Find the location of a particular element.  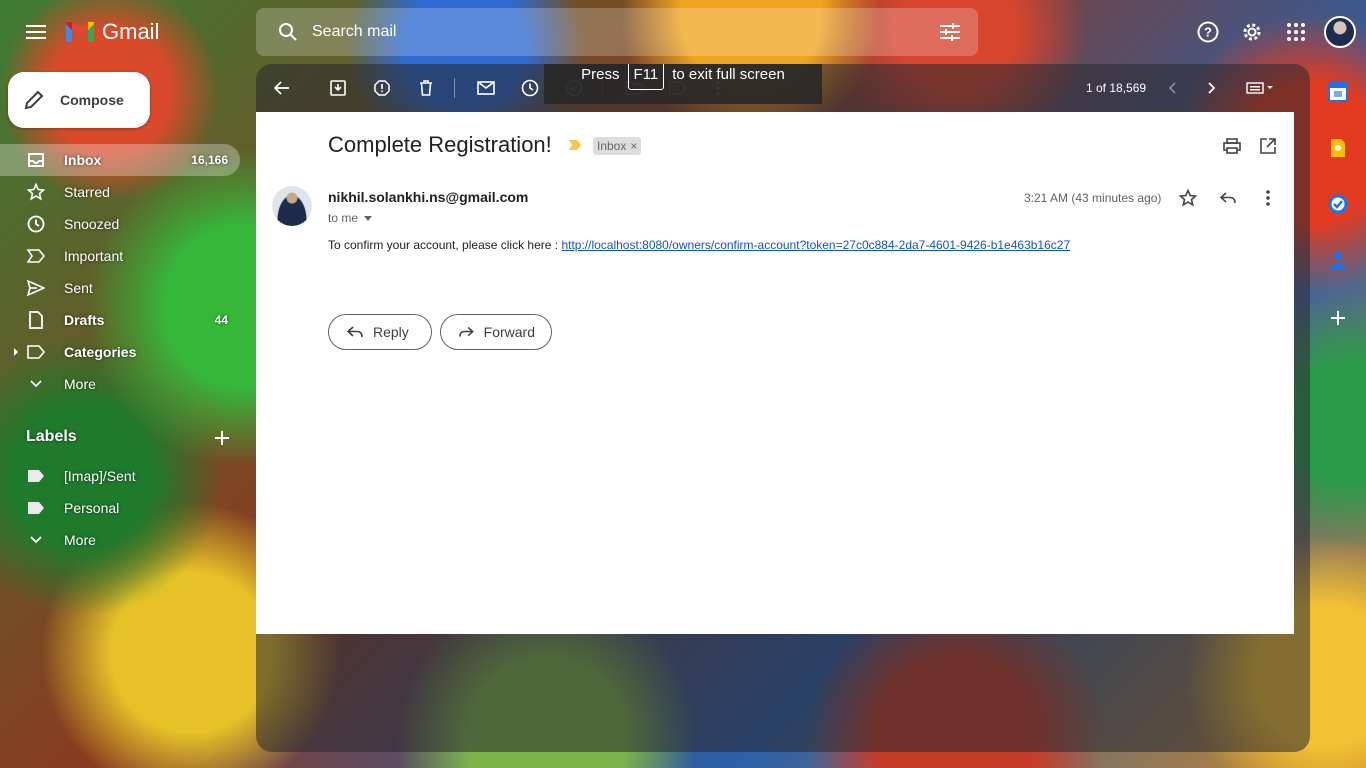

back-button is located at coordinates (282, 88).